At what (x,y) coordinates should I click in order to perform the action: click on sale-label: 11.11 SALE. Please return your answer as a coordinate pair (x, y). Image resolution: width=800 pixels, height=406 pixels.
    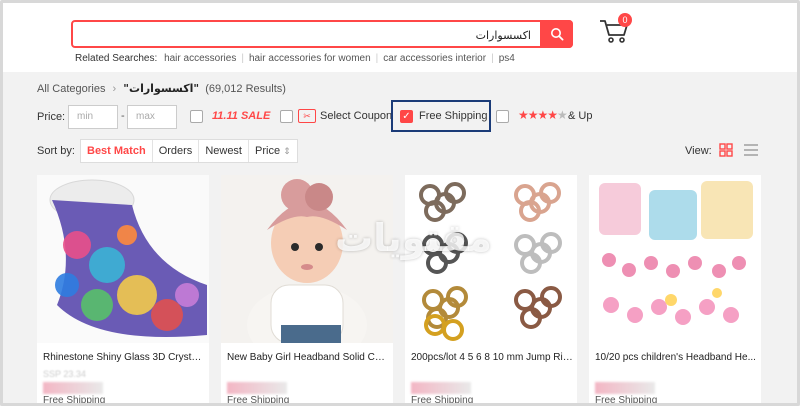
    Looking at the image, I should click on (241, 116).